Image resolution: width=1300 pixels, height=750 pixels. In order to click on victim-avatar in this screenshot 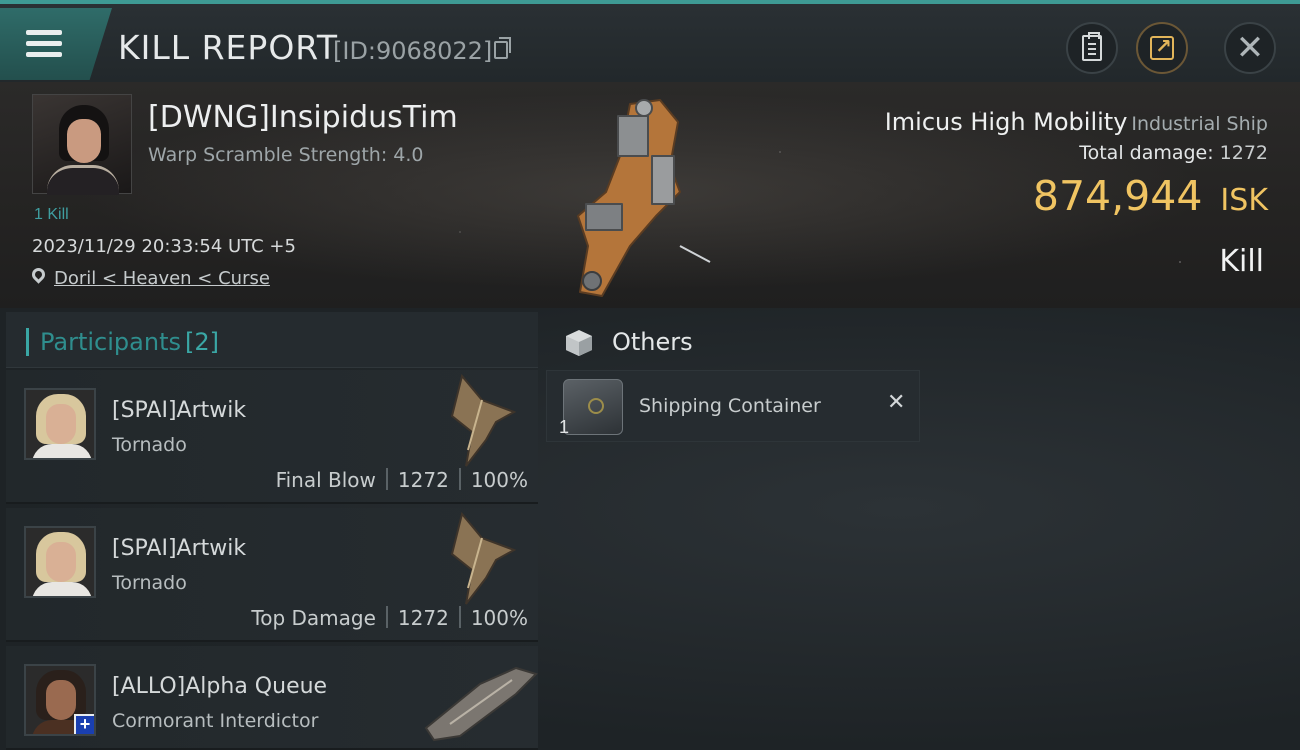, I will do `click(82, 144)`.